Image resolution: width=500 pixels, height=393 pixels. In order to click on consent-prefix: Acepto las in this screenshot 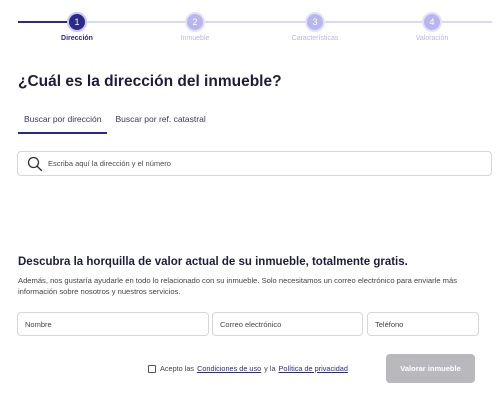, I will do `click(177, 368)`.